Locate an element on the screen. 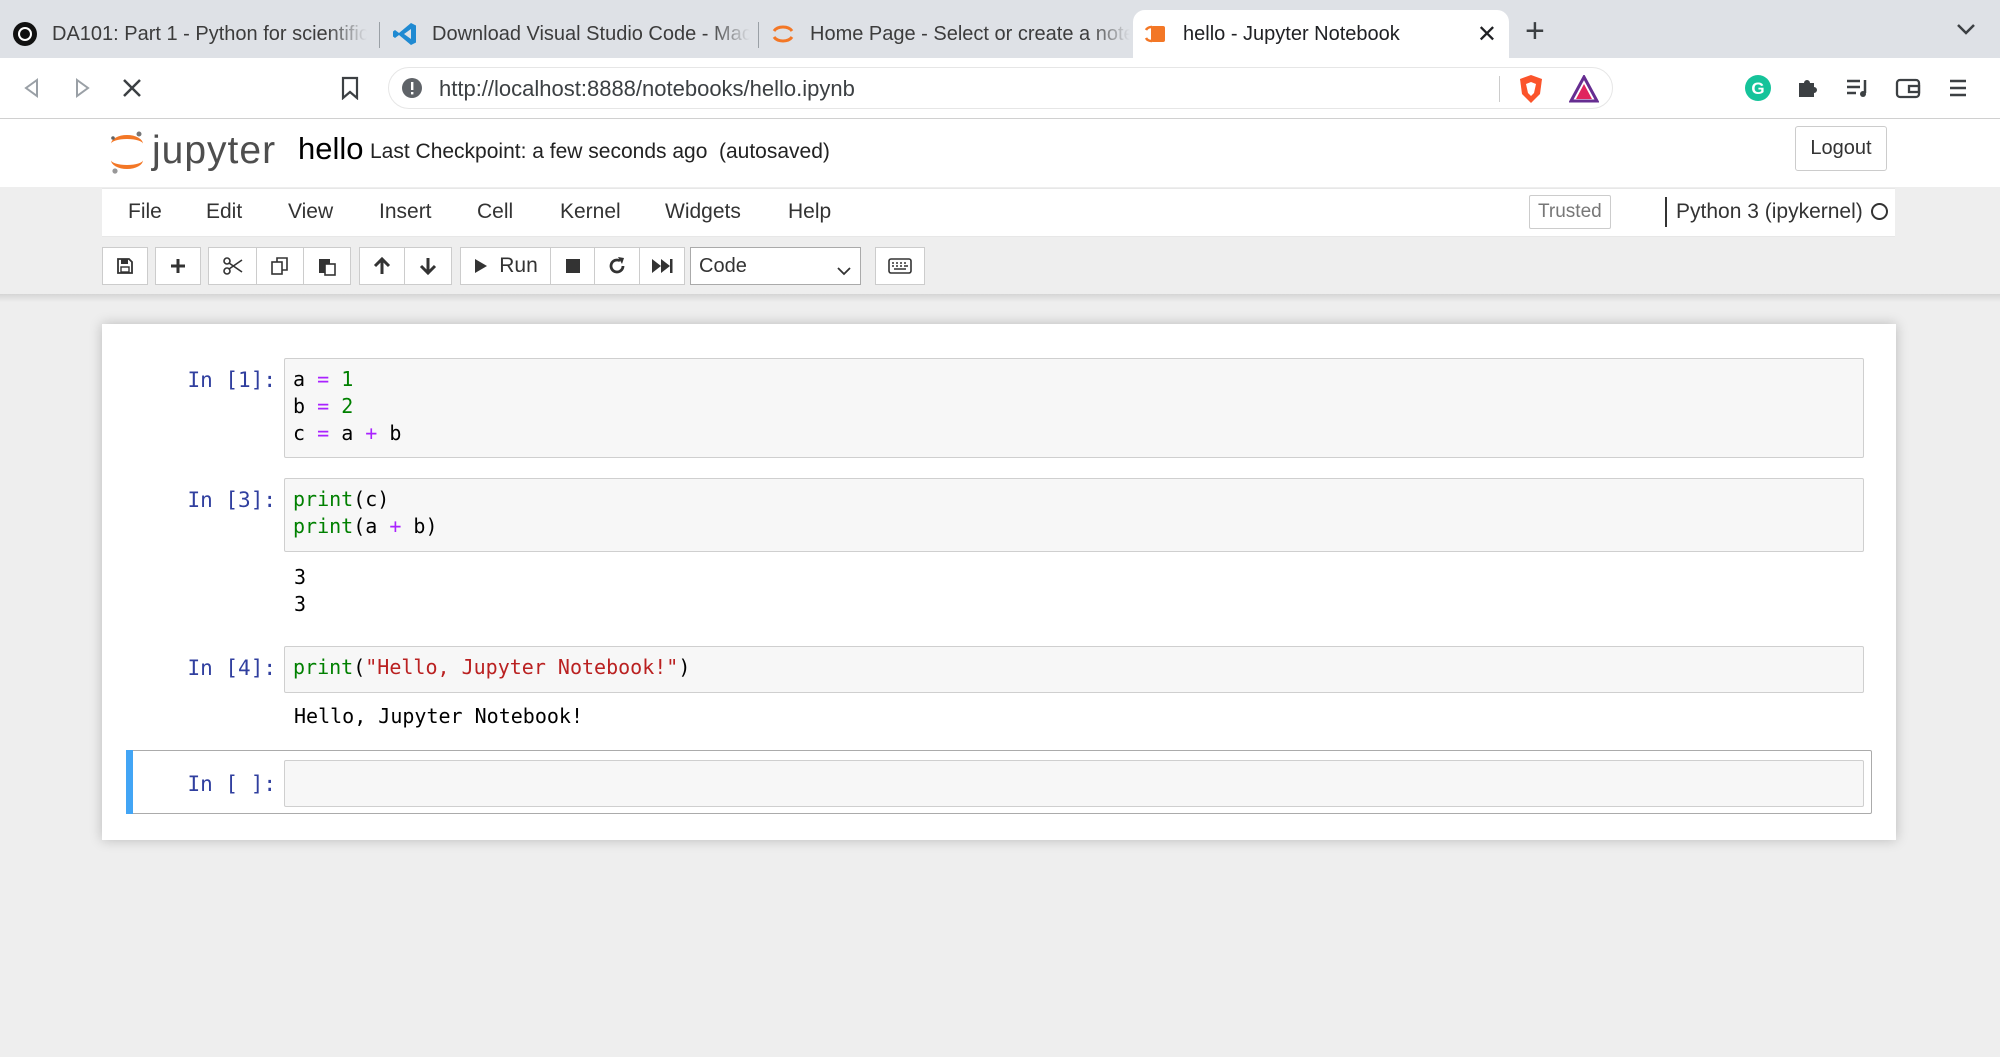 This screenshot has height=1057, width=2000. checkpoint-status: Last Checkpoint: a few seconds ago is located at coordinates (539, 151).